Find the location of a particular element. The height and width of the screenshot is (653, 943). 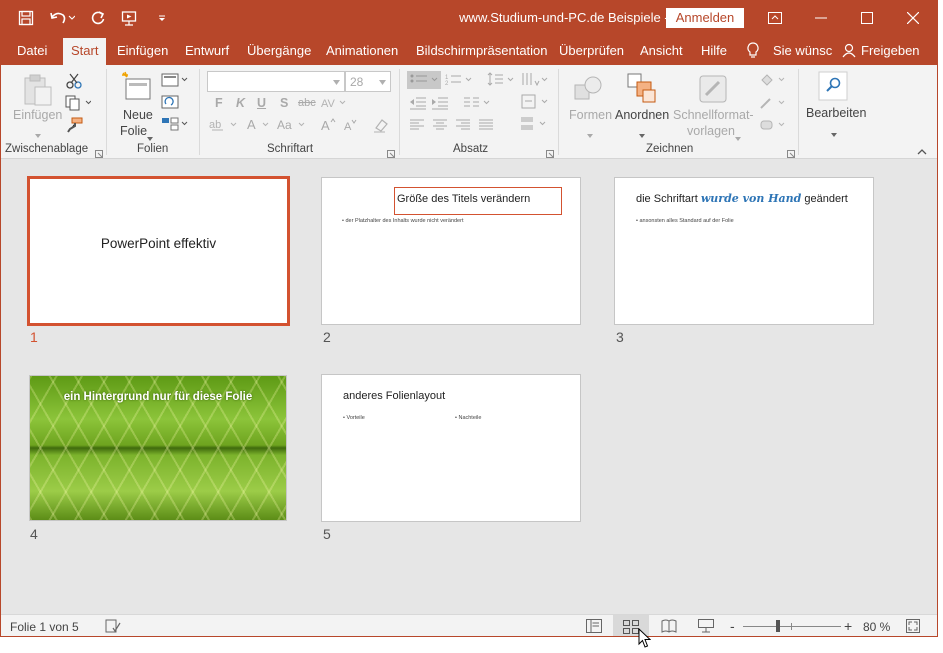

line-spacing-icon is located at coordinates (502, 81).